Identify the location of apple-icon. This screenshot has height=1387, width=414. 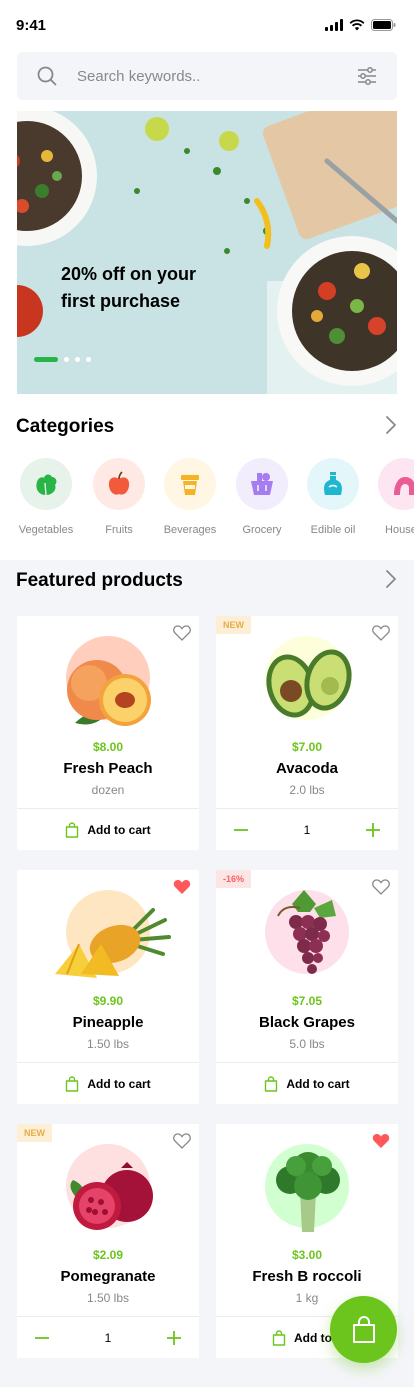
(119, 483).